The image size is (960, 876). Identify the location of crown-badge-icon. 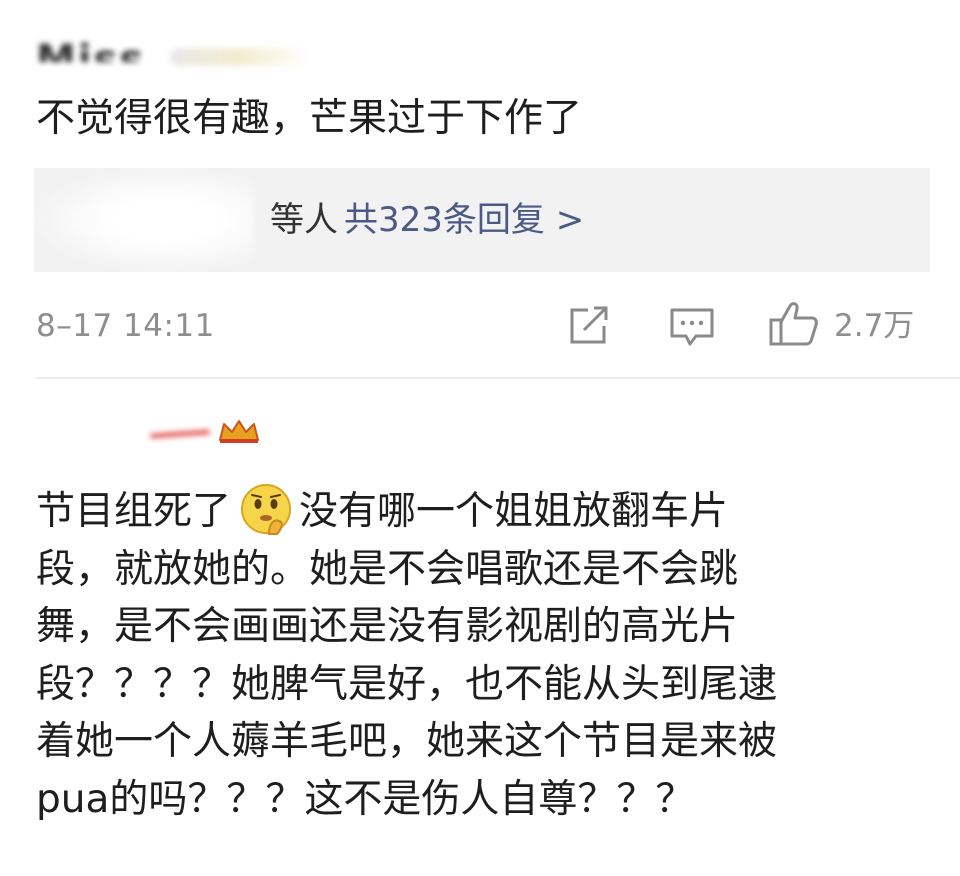
(239, 431).